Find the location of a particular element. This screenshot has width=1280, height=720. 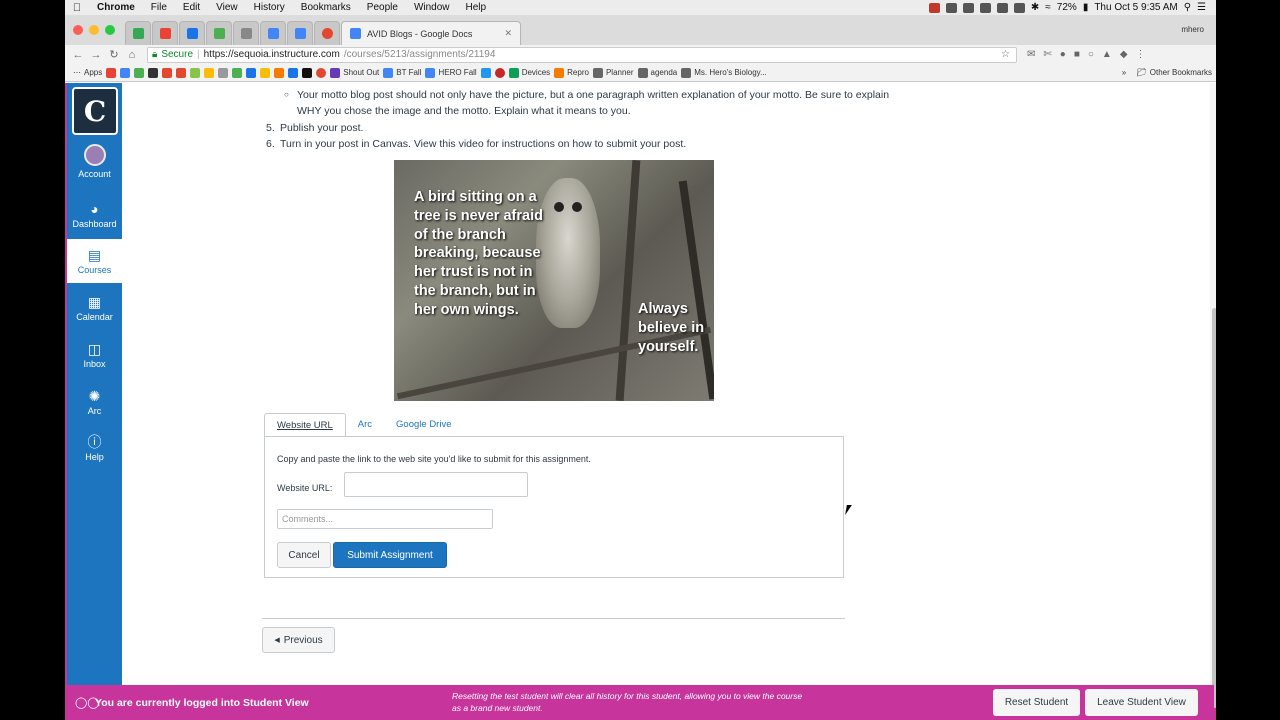

wifi-icon: ≈ is located at coordinates (1048, 7).